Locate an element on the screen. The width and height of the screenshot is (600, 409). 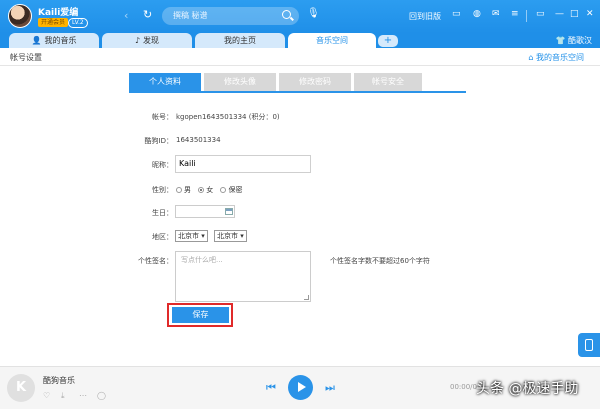
maximize-icon: □ is located at coordinates (574, 14).